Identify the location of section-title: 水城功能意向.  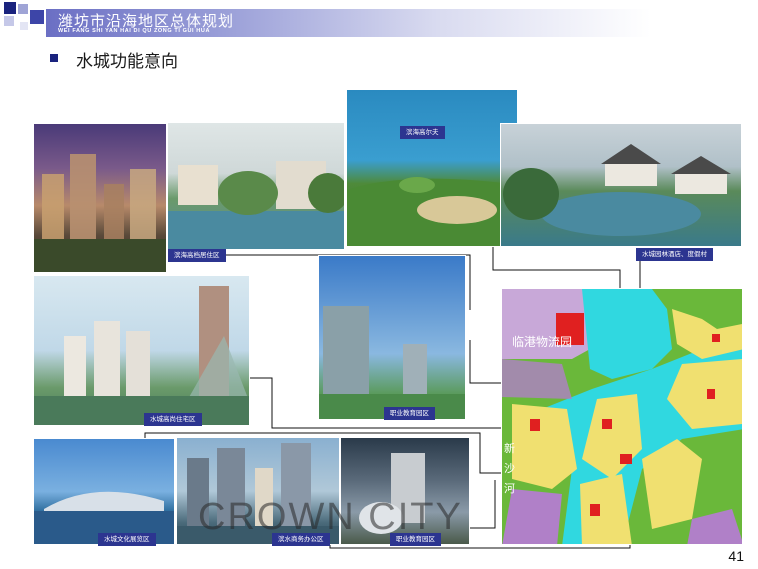
(127, 62).